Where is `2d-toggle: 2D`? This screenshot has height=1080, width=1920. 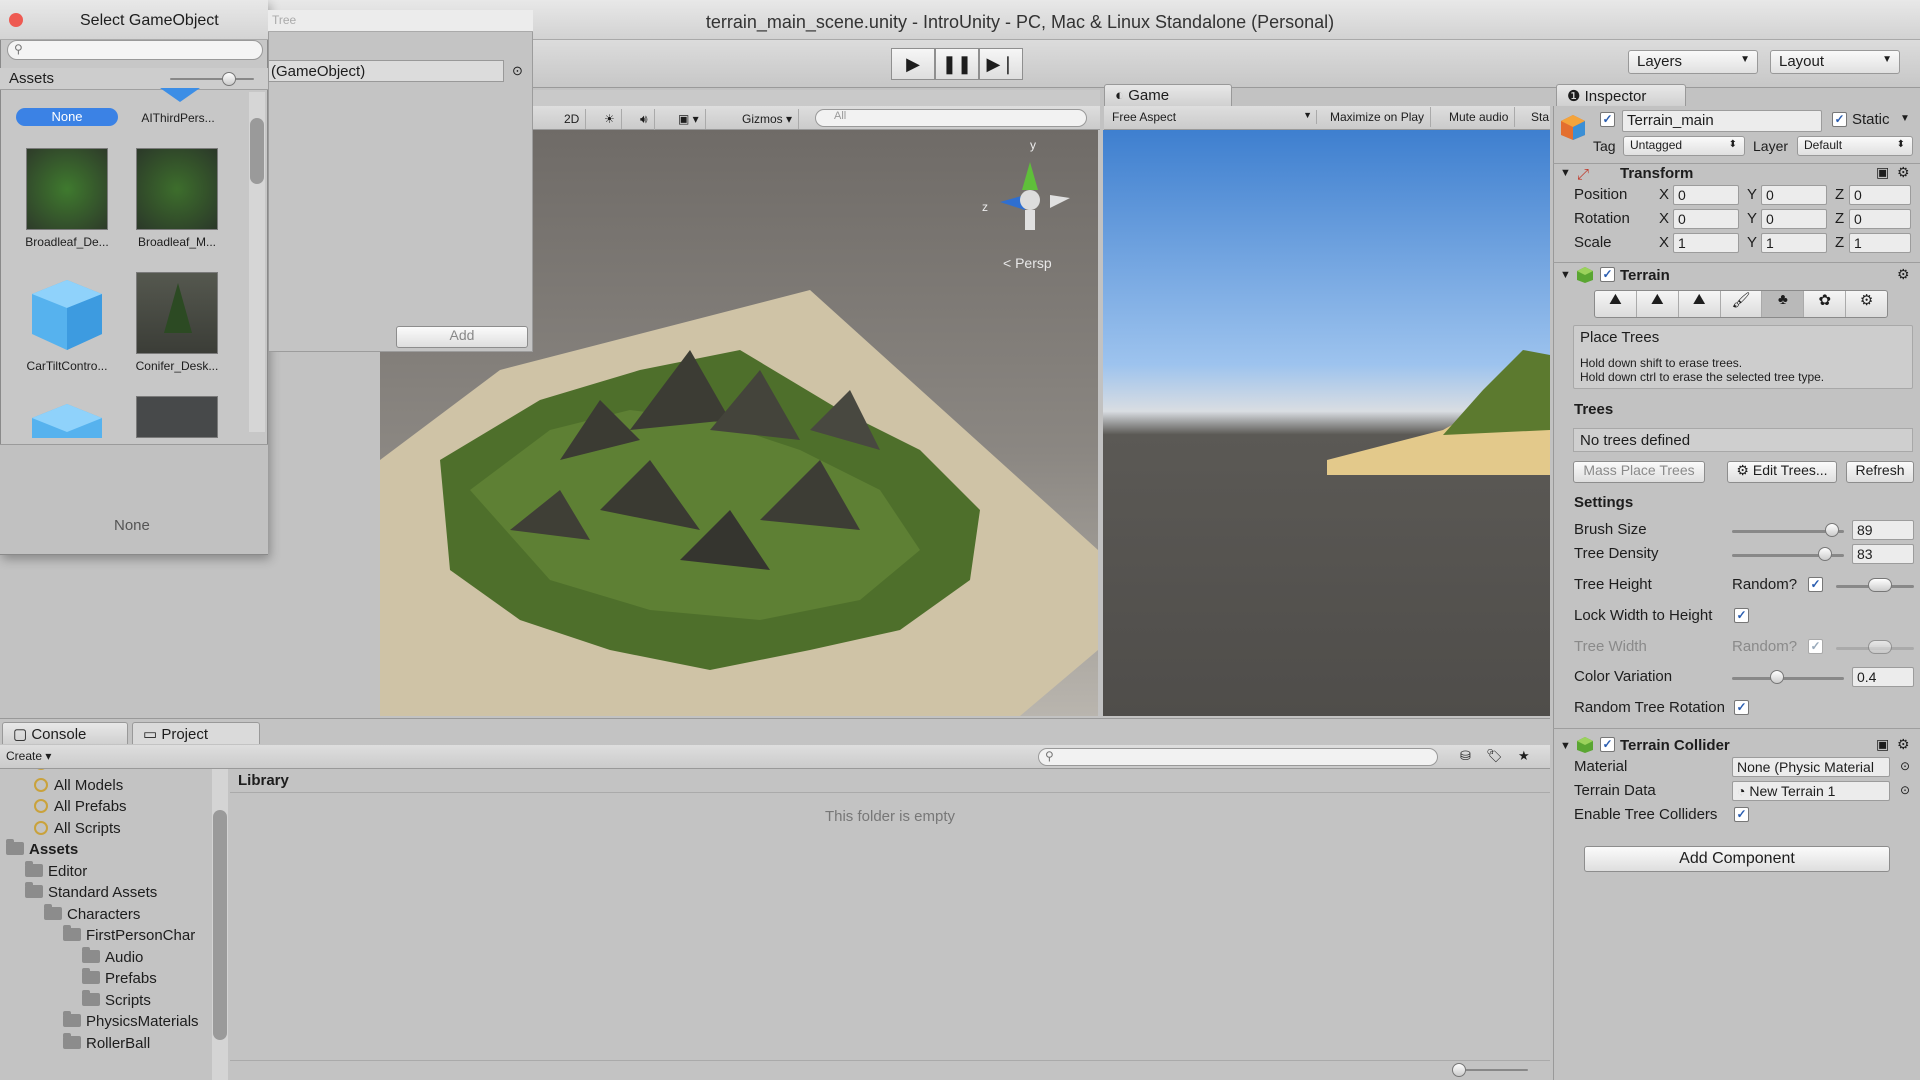
2d-toggle: 2D is located at coordinates (572, 119).